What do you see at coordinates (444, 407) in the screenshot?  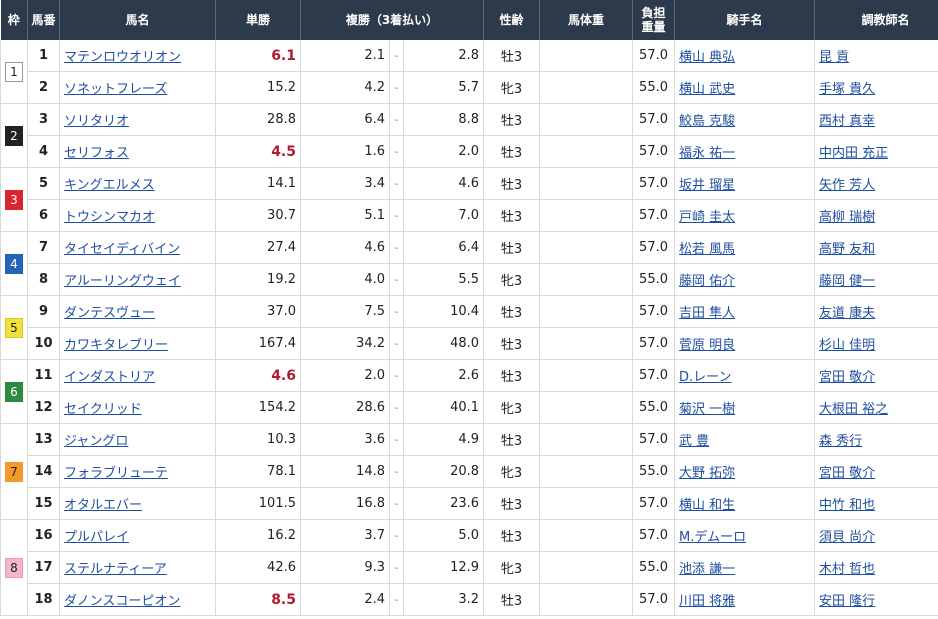 I see `place-odds-max: 40.1` at bounding box center [444, 407].